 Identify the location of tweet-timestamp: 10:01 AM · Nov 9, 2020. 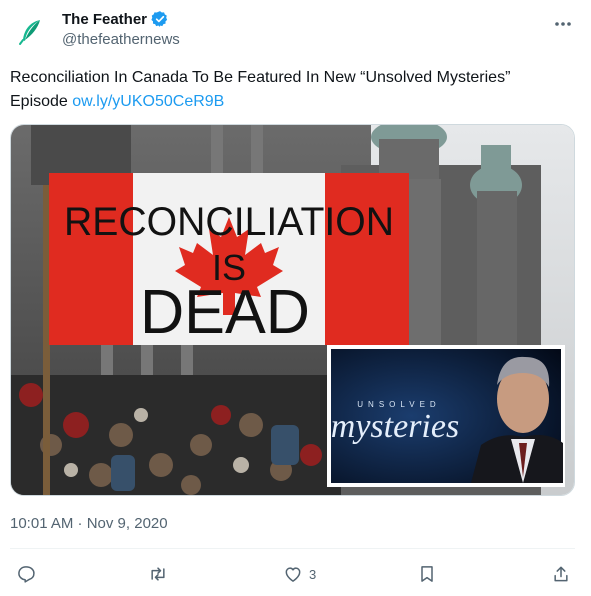
(89, 523).